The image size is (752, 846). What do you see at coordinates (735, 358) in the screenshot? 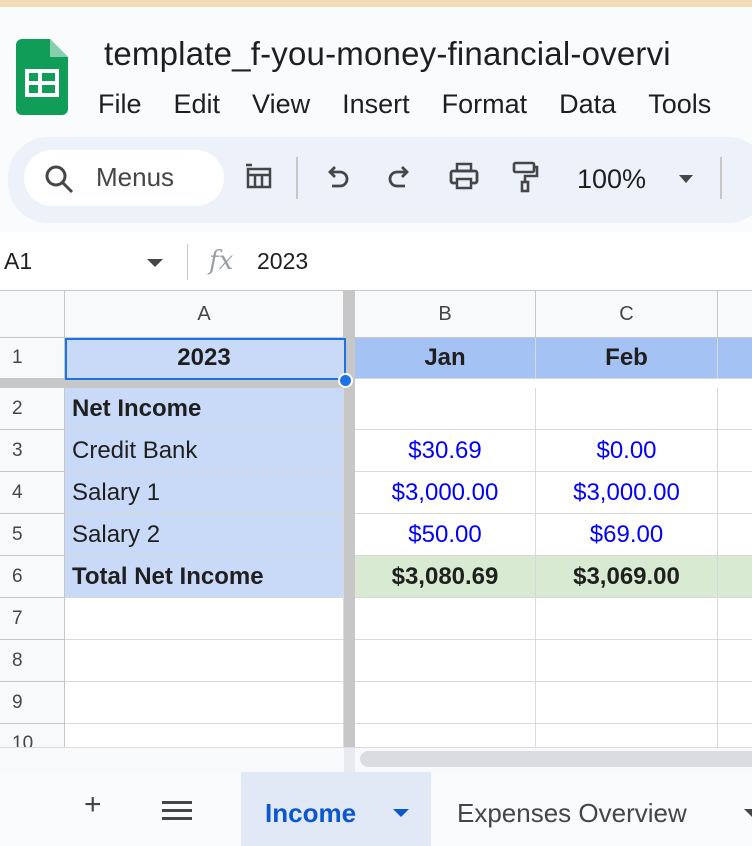
I see `cell-d1` at bounding box center [735, 358].